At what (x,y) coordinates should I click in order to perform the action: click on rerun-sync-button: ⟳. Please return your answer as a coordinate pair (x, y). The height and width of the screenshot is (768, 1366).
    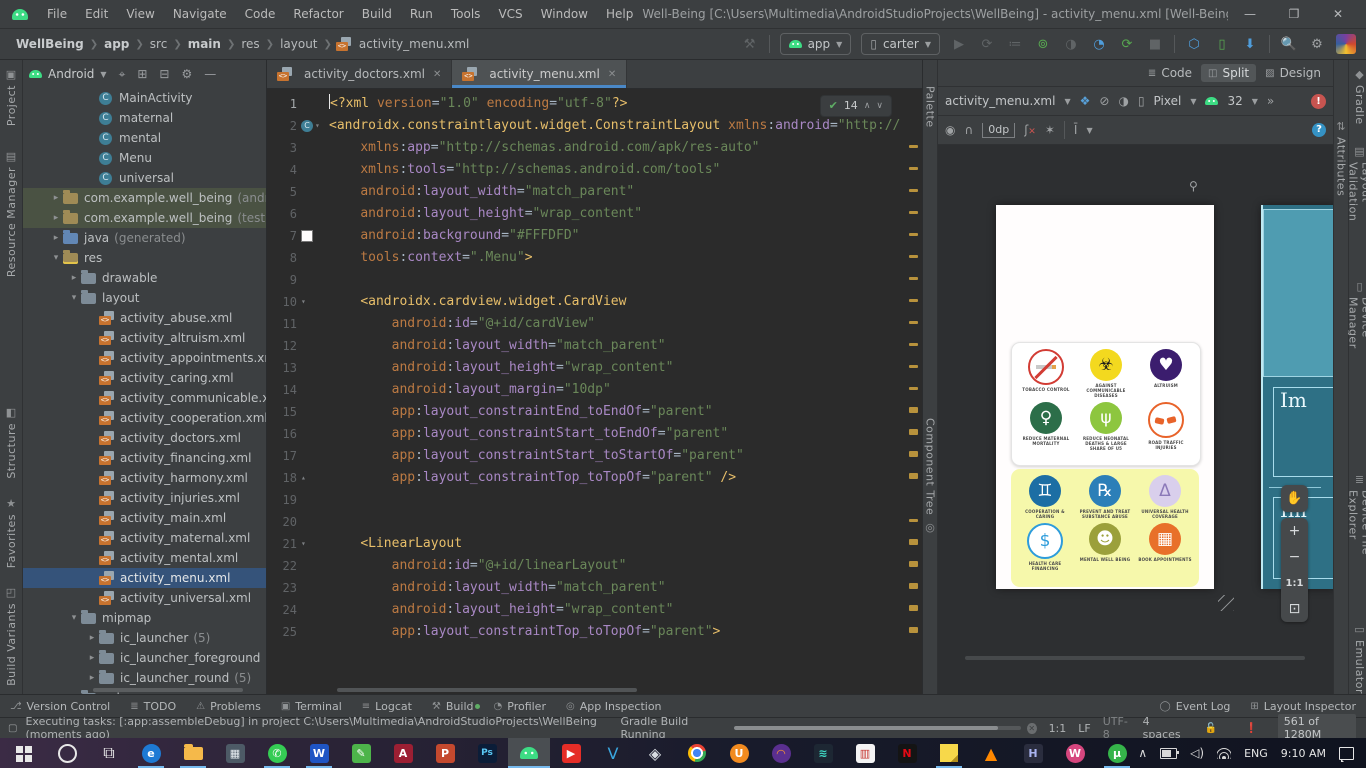
    Looking at the image, I should click on (1127, 44).